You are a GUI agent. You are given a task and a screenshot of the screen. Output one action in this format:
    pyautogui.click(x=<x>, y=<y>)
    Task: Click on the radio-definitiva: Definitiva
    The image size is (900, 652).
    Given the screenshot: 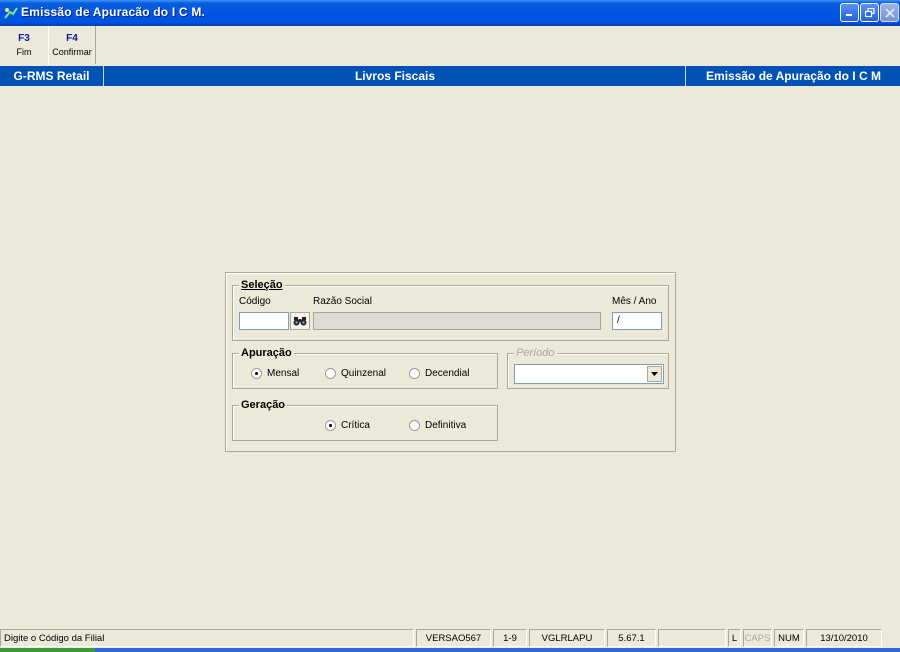 What is the action you would take?
    pyautogui.click(x=437, y=425)
    